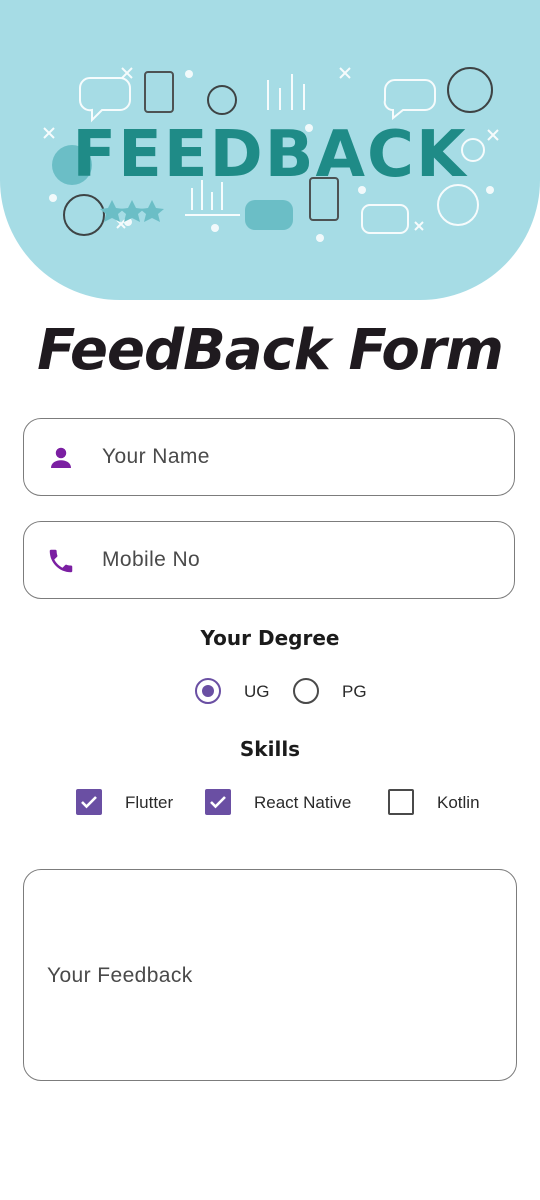 Image resolution: width=540 pixels, height=1200 pixels. Describe the element at coordinates (208, 691) in the screenshot. I see `degree-radio-ug` at that location.